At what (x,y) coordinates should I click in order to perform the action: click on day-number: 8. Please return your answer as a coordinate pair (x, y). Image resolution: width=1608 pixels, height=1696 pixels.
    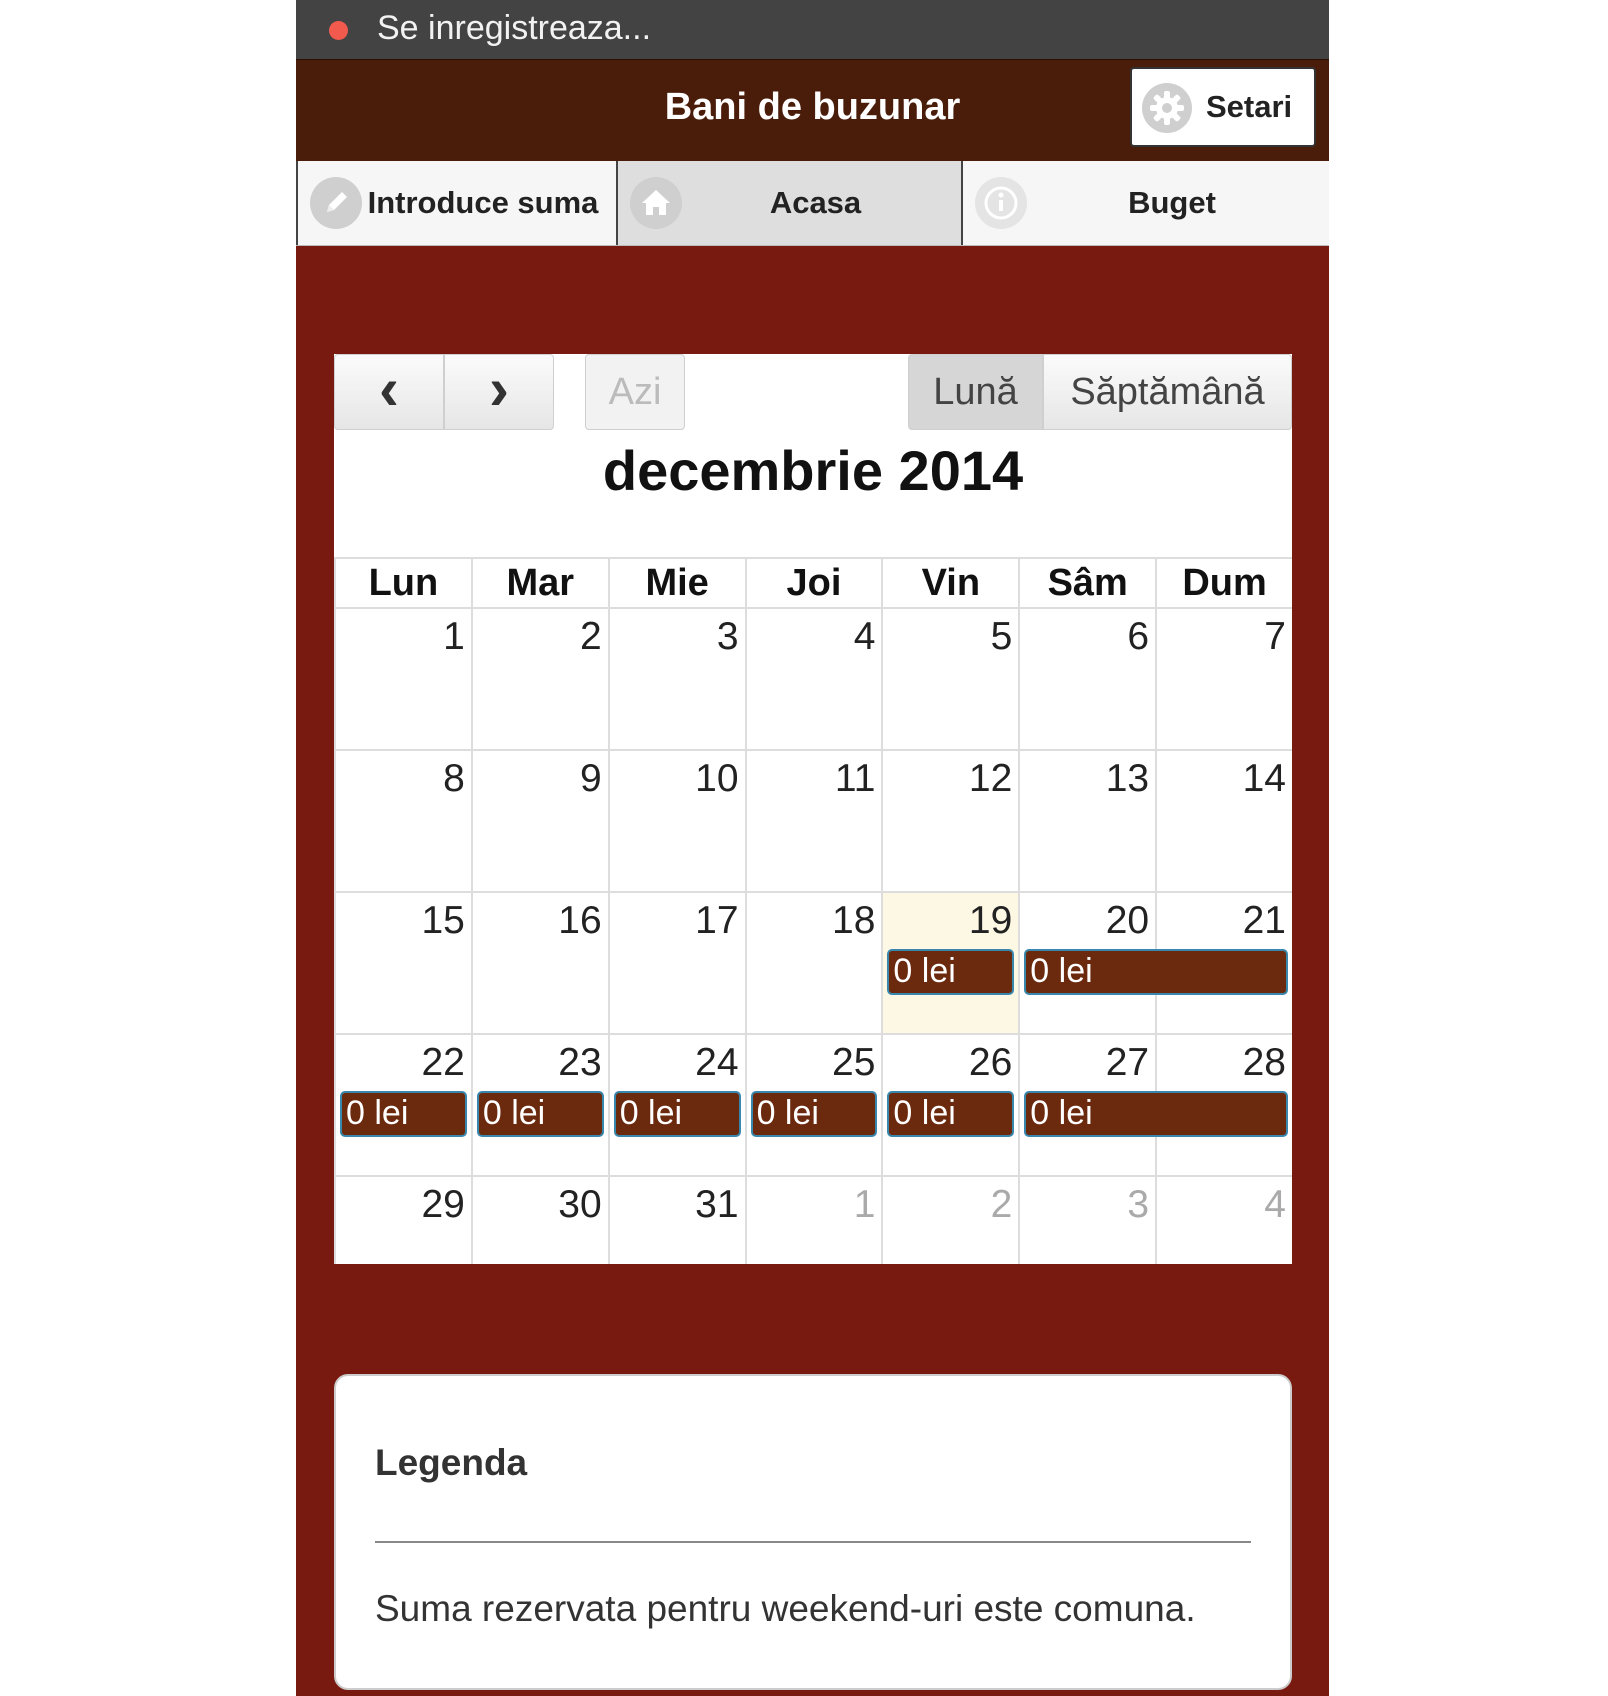
    Looking at the image, I should click on (454, 778).